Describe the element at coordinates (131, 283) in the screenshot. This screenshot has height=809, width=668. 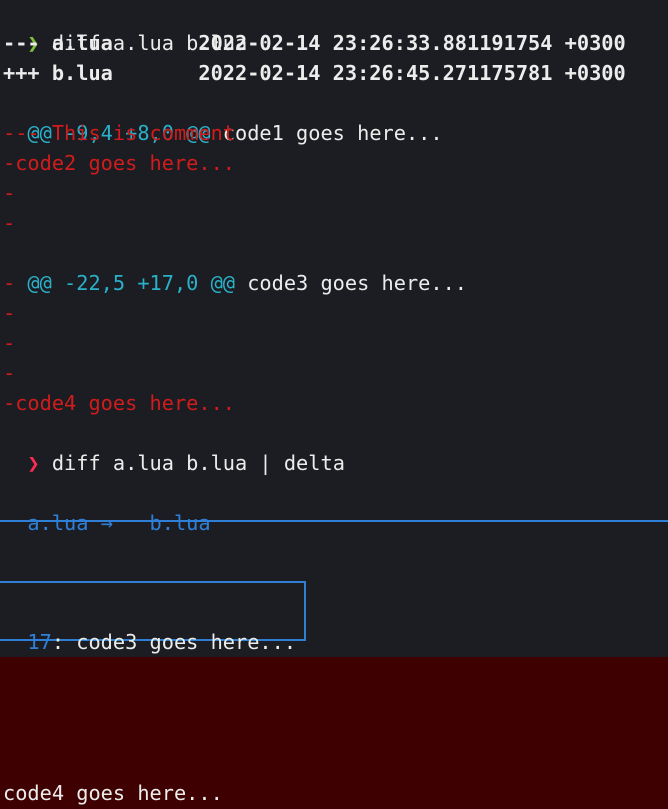
I see `hunk-marker: @@ -22,5 +17,0 @@` at that location.